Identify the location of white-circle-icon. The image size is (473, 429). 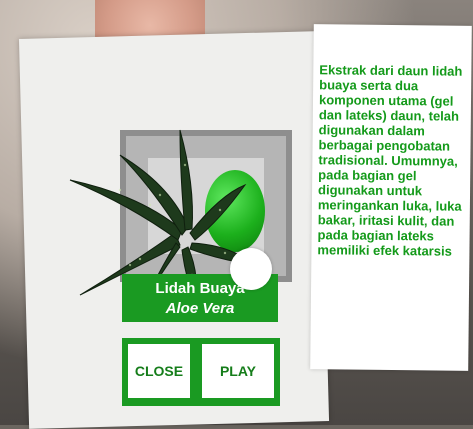
(251, 269).